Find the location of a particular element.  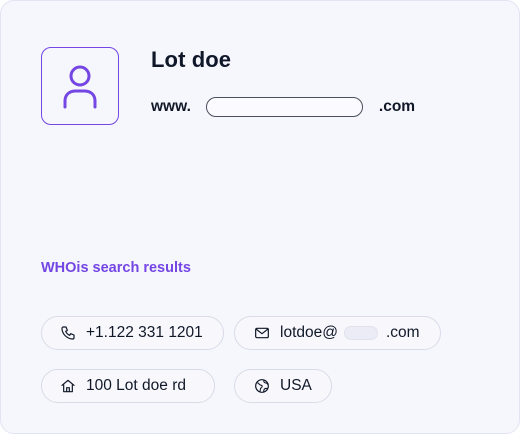

section-title: WHOis search results is located at coordinates (116, 268).